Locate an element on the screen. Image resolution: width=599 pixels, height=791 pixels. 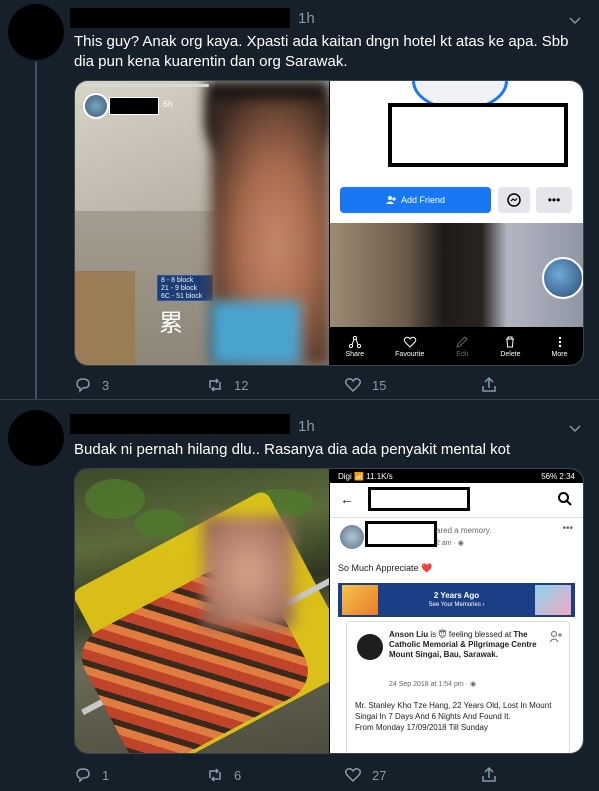
shared-memory-text: ared a memory. is located at coordinates (464, 530).